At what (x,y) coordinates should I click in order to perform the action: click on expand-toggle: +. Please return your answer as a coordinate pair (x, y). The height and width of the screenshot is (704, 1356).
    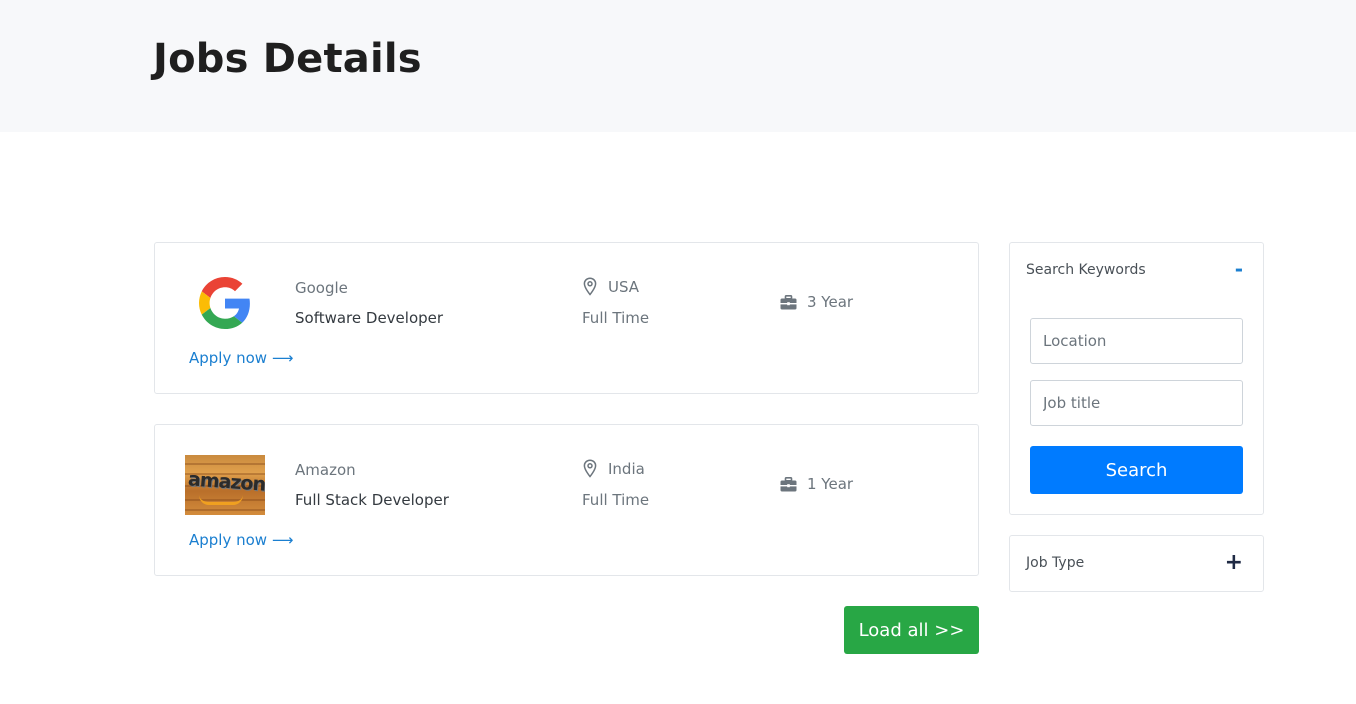
    Looking at the image, I should click on (1234, 563).